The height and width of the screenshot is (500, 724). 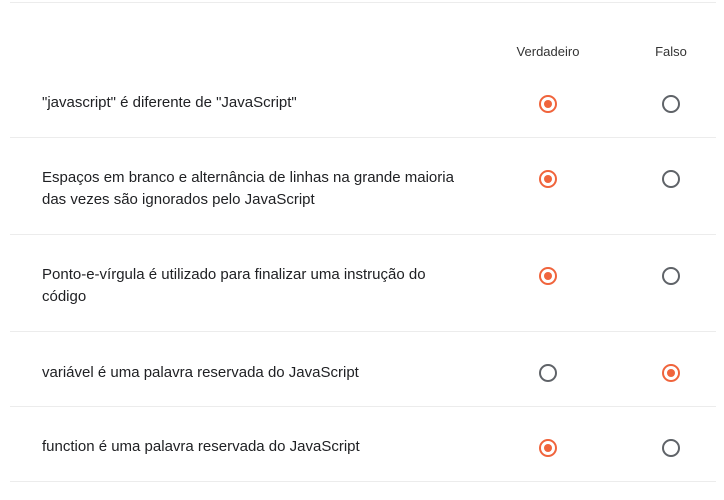 I want to click on radio-false-q1, so click(x=671, y=104).